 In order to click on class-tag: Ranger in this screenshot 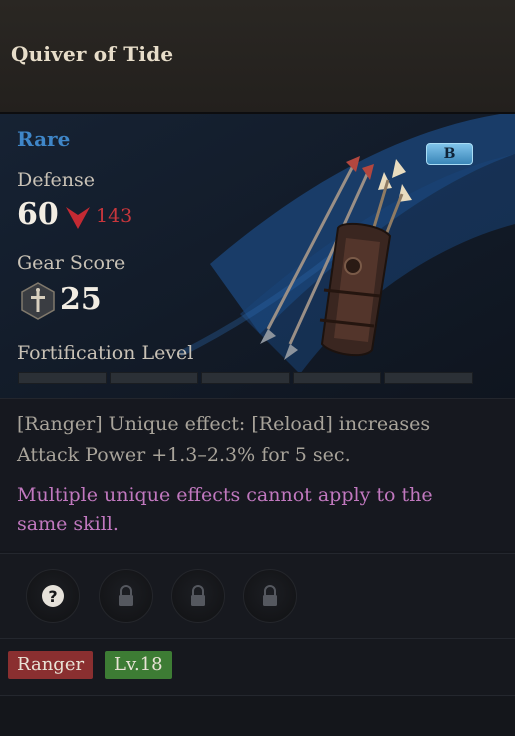, I will do `click(51, 665)`.